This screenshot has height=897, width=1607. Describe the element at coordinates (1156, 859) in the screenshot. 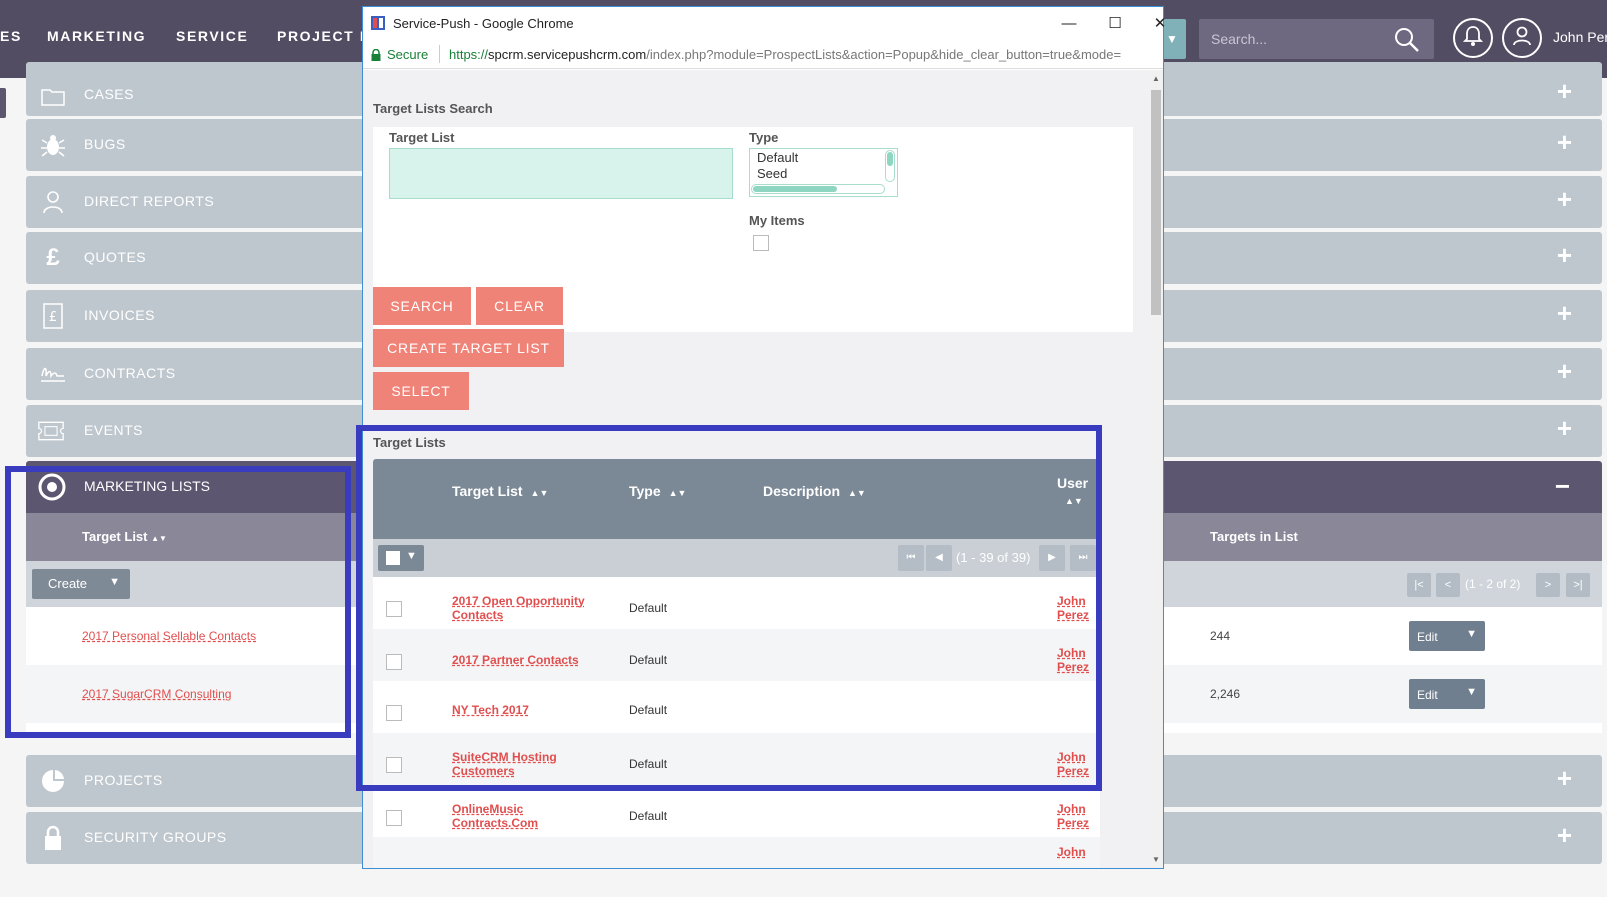

I see `scroll-down-icon: ▼` at that location.